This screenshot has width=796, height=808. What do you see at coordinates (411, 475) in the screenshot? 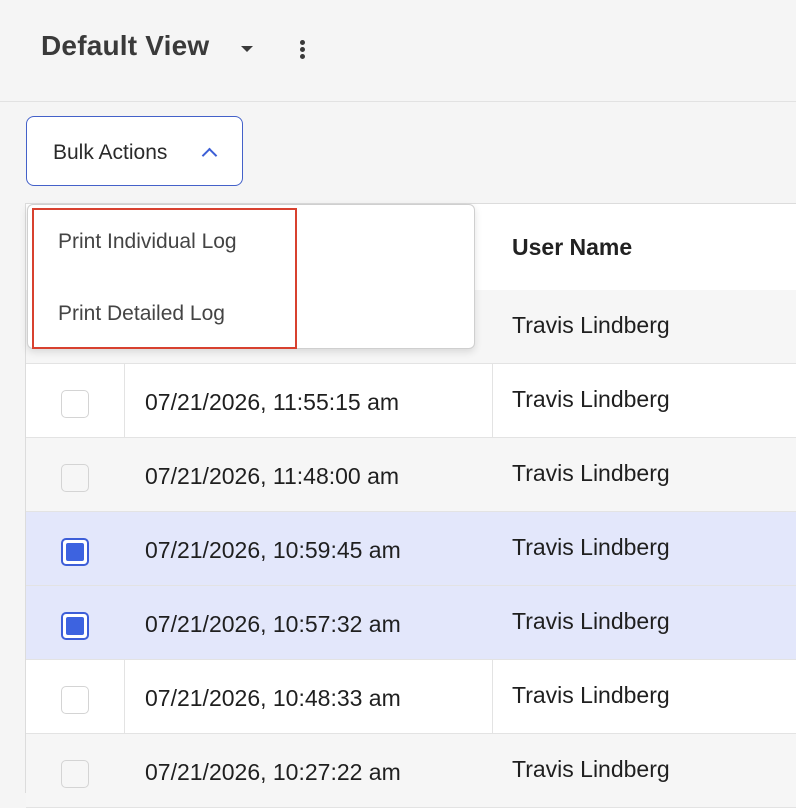
I see `table-row: 07/21/2026, 11:48:00 am Travis Lindberg` at bounding box center [411, 475].